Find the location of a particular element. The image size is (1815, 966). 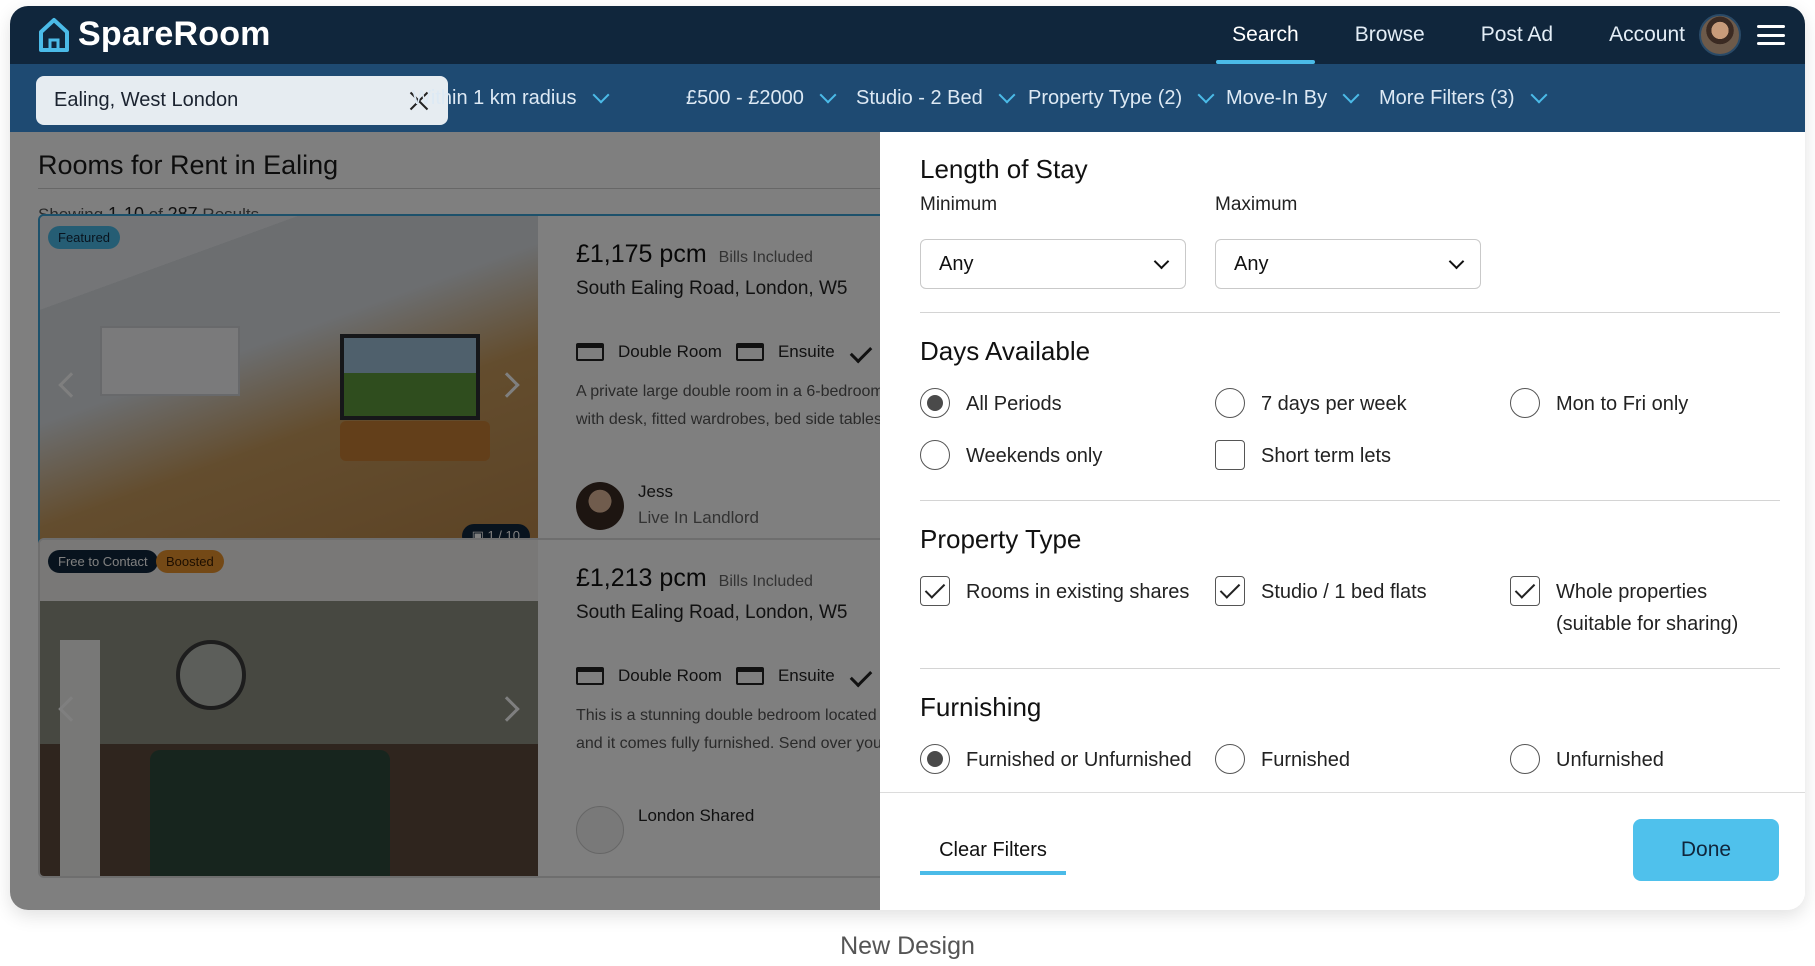

beds-filter: Studio - 2 Bed is located at coordinates (936, 98).